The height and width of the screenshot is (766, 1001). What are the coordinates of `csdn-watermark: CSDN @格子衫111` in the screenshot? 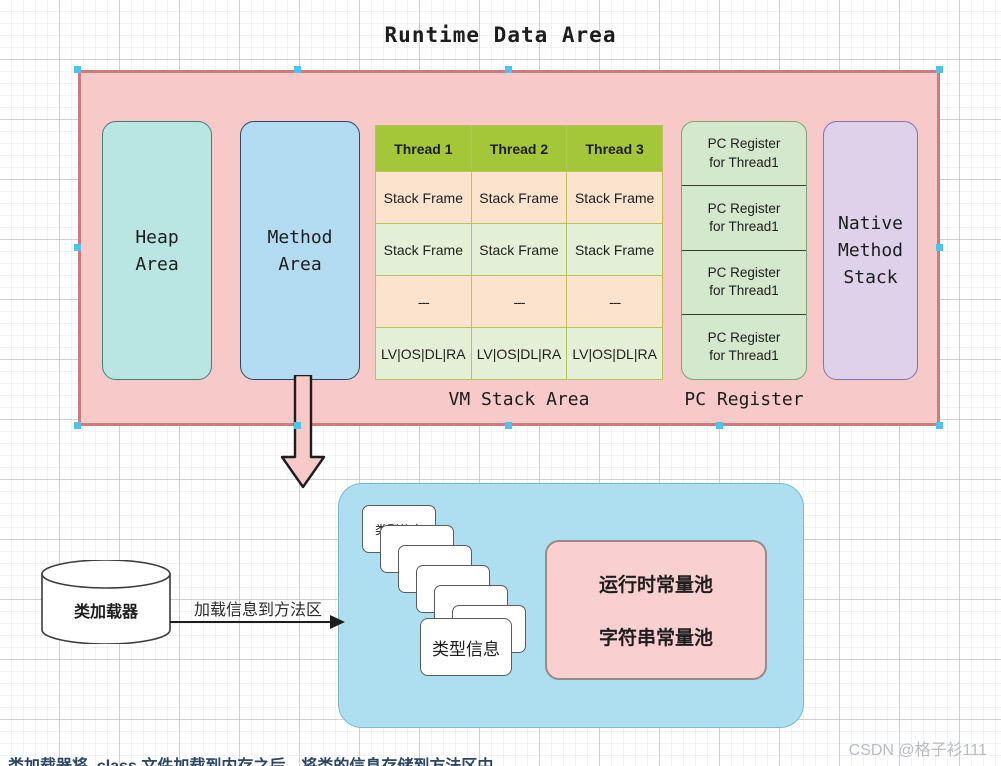 It's located at (917, 750).